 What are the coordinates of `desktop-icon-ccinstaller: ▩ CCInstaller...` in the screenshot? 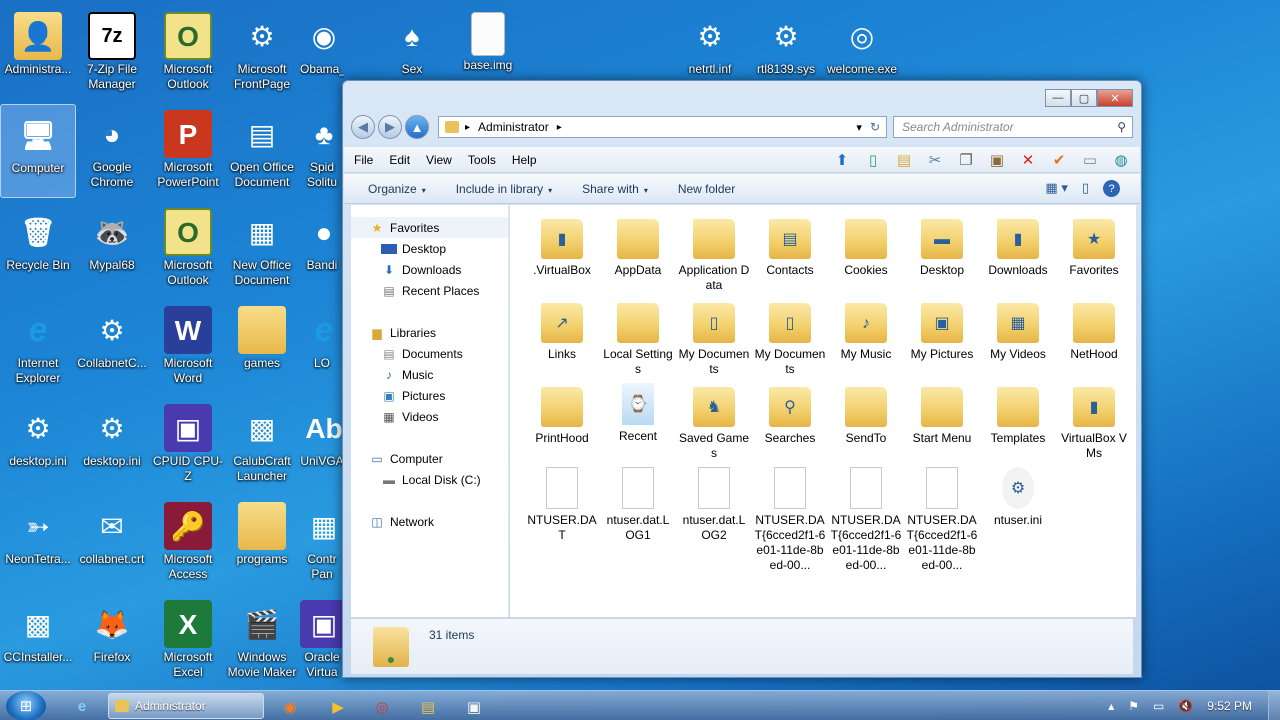 It's located at (38, 641).